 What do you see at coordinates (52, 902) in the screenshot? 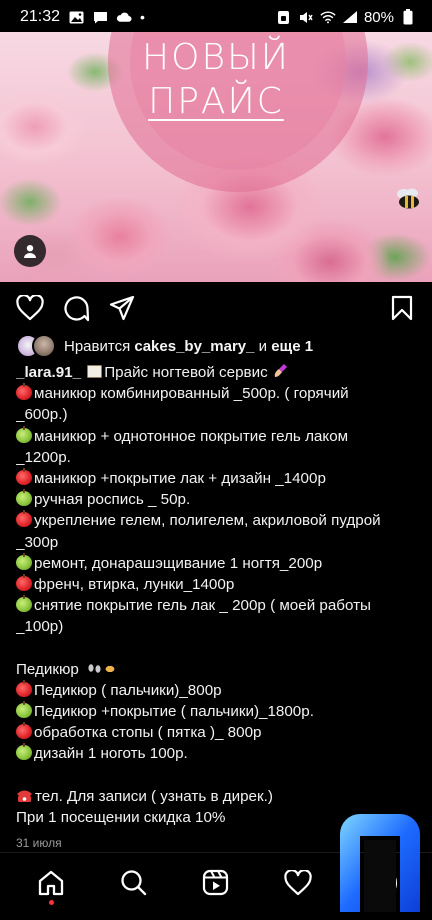
I see `notification-dot` at bounding box center [52, 902].